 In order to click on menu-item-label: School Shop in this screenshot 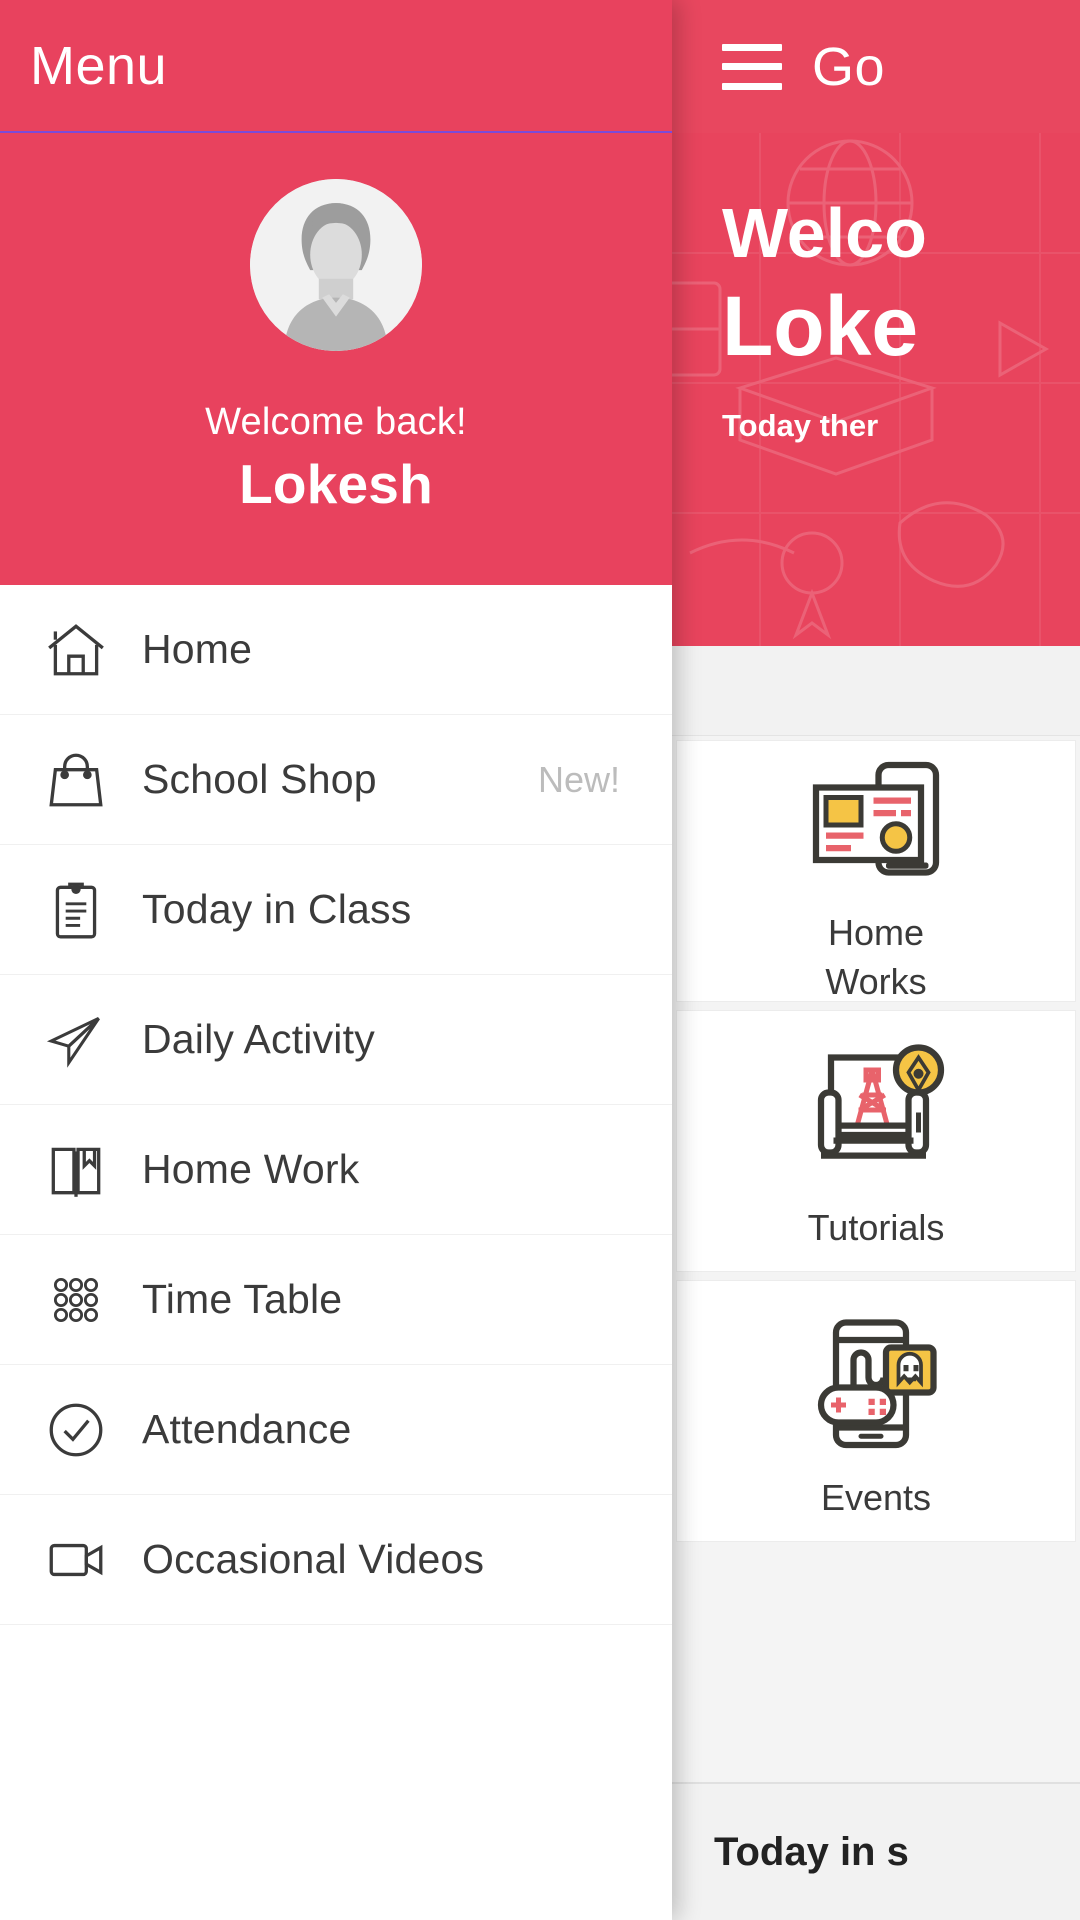, I will do `click(259, 779)`.